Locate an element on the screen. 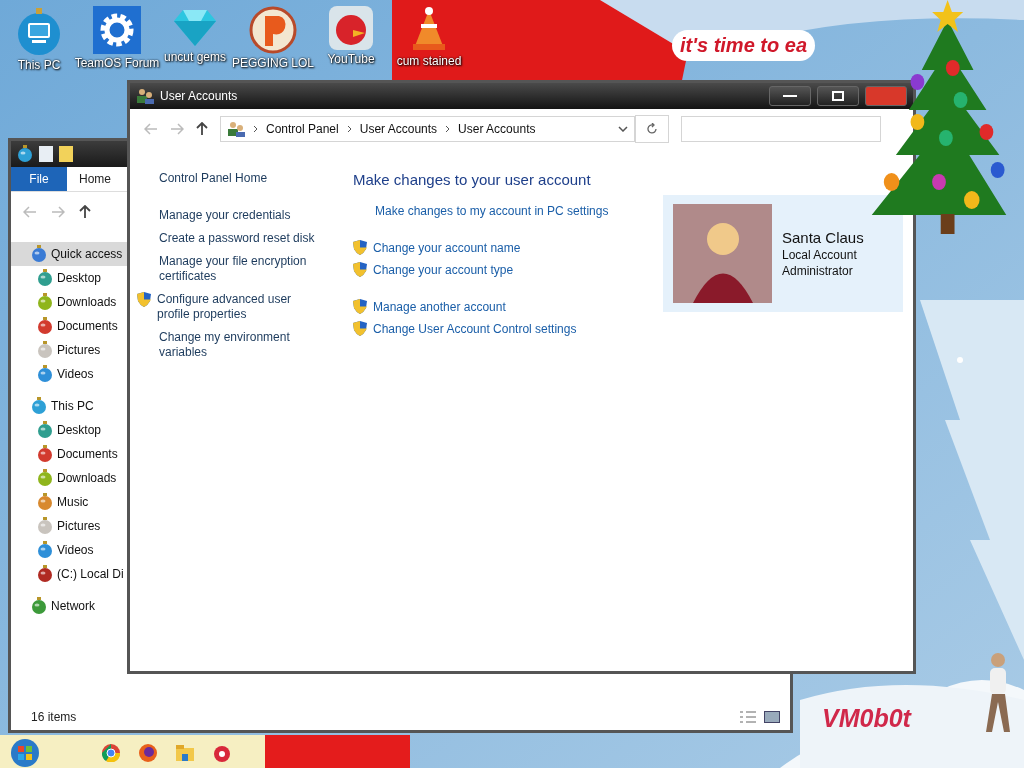  search-field is located at coordinates (781, 129).